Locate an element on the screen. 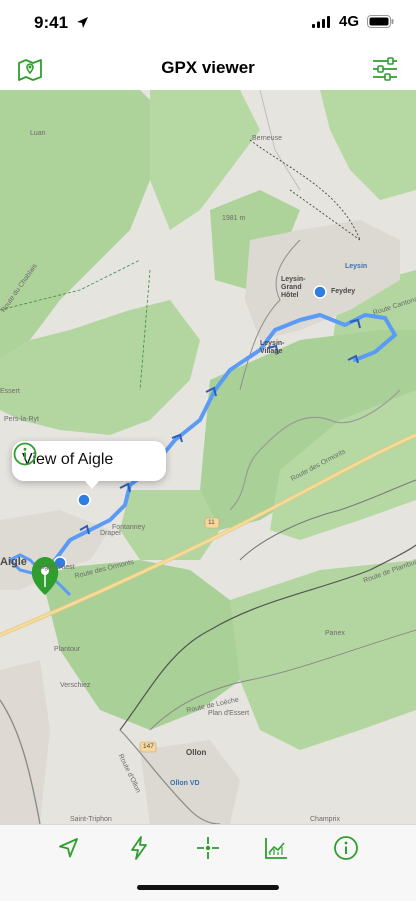 Image resolution: width=416 pixels, height=901 pixels. map-label: Ollon is located at coordinates (196, 752).